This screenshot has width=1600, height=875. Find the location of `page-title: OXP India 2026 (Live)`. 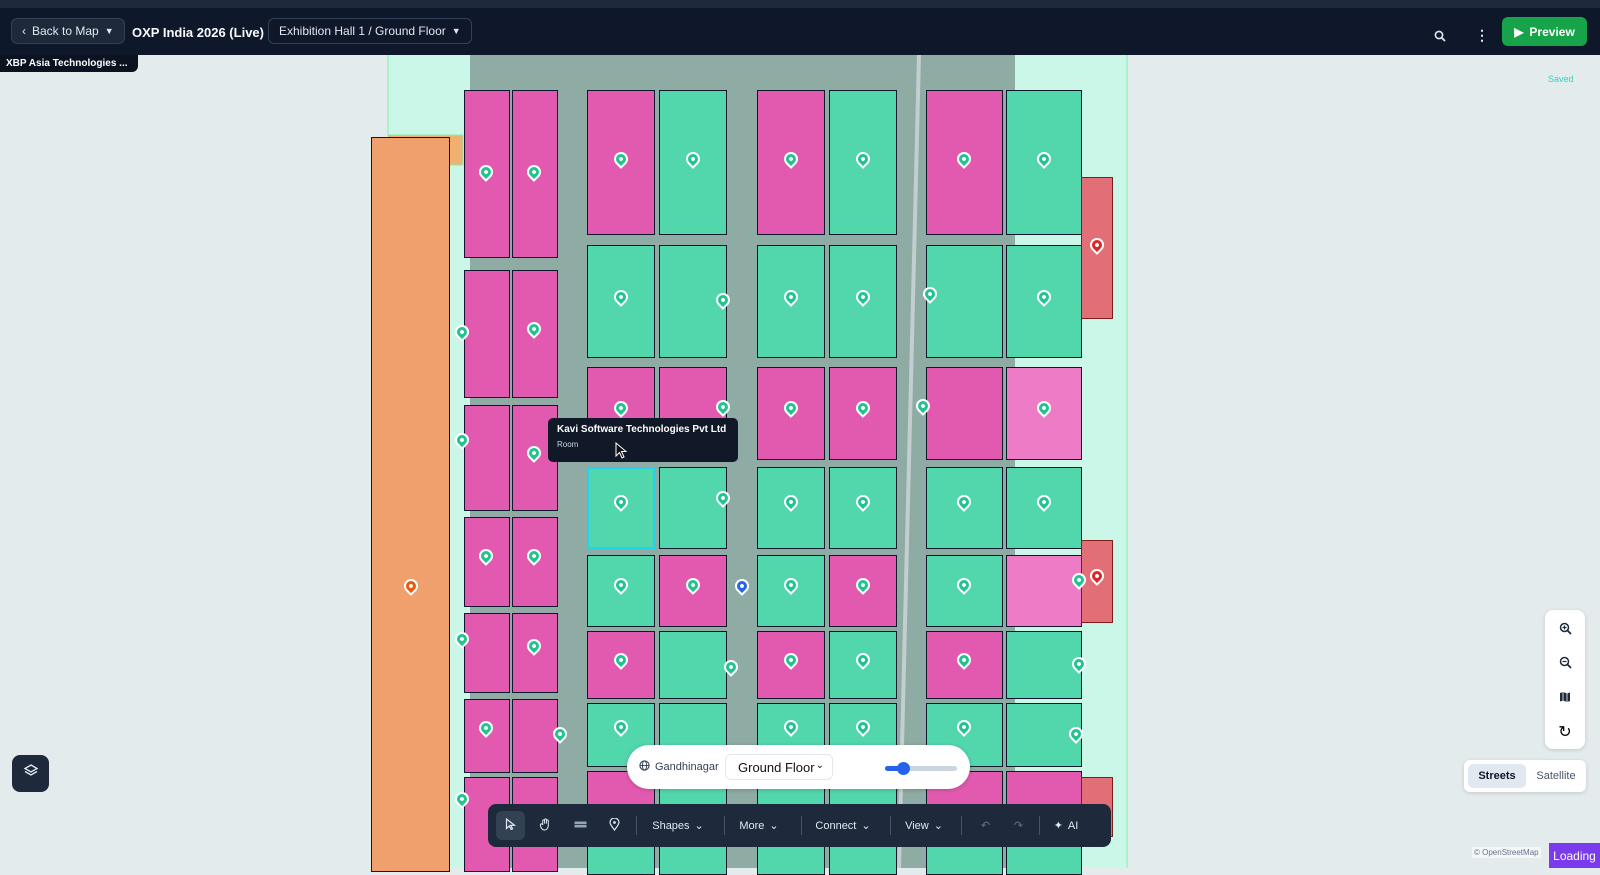

page-title: OXP India 2026 (Live) is located at coordinates (198, 32).